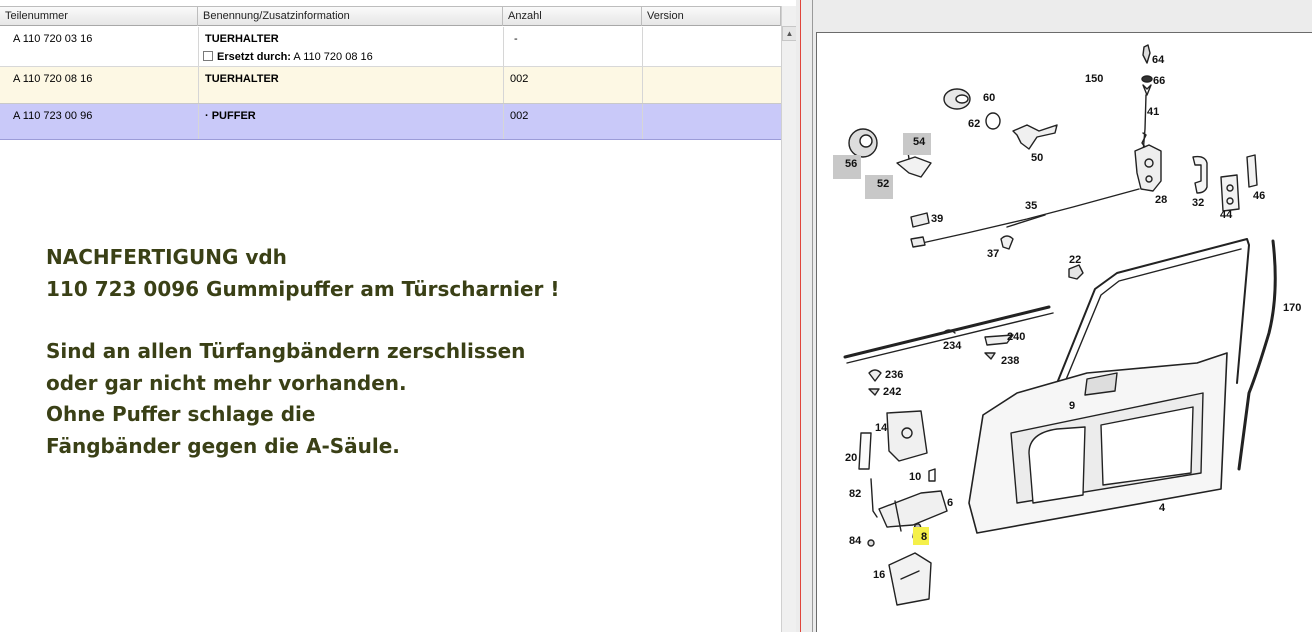 The image size is (1312, 632). What do you see at coordinates (1292, 308) in the screenshot?
I see `part-label: 170` at bounding box center [1292, 308].